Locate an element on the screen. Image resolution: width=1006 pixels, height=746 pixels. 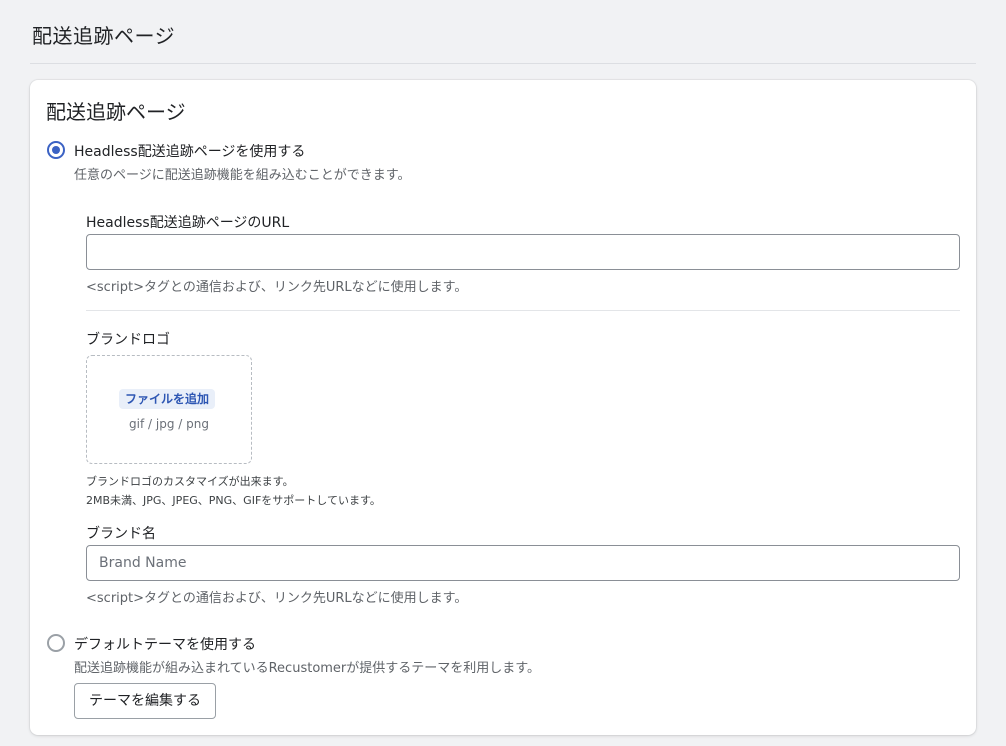
brand-logo-label: ブランドロゴ is located at coordinates (128, 340).